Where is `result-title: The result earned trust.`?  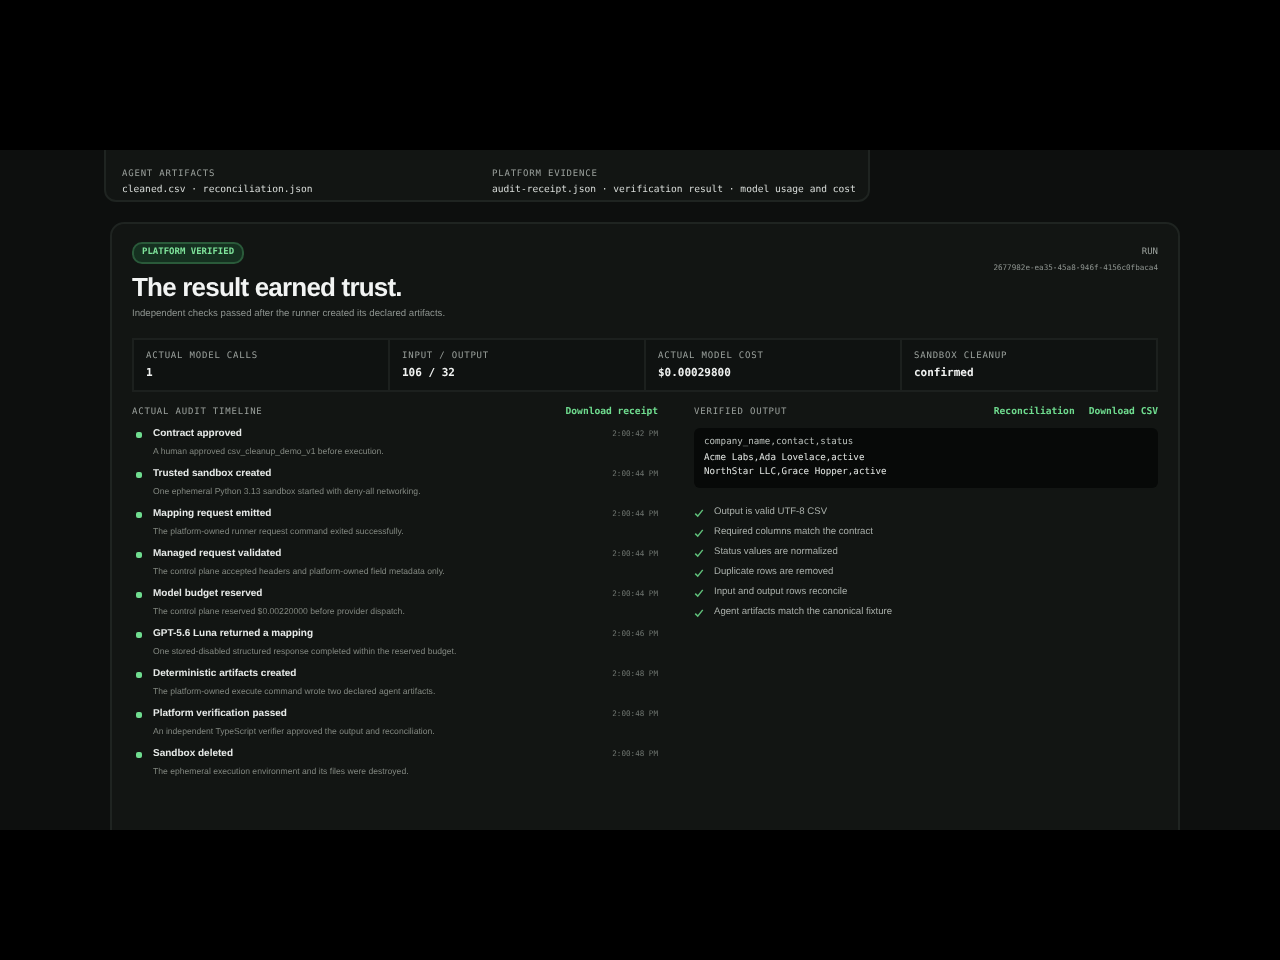 result-title: The result earned trust. is located at coordinates (267, 287).